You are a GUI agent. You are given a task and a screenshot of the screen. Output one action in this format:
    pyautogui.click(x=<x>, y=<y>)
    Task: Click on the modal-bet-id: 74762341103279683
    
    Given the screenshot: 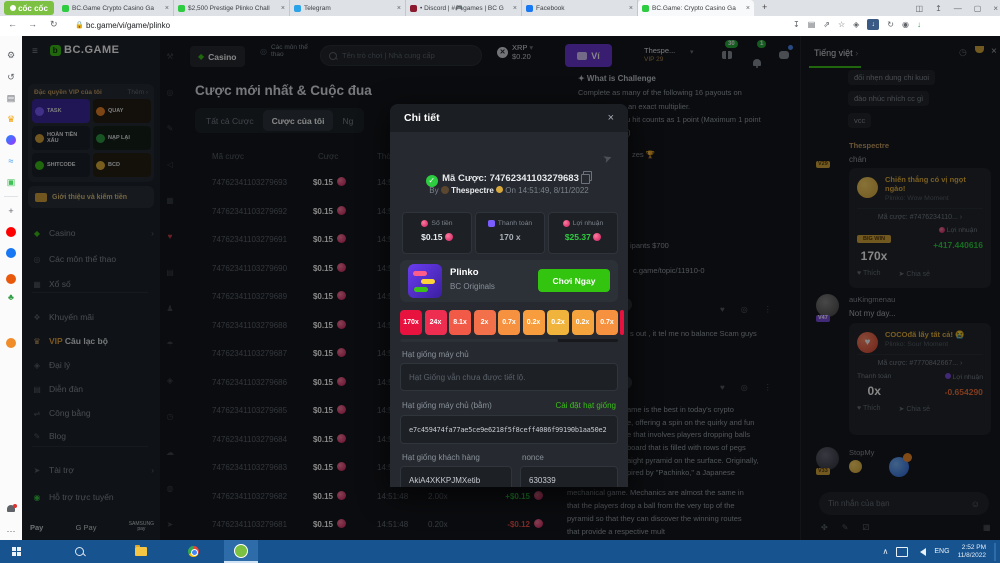 What is the action you would take?
    pyautogui.click(x=534, y=178)
    